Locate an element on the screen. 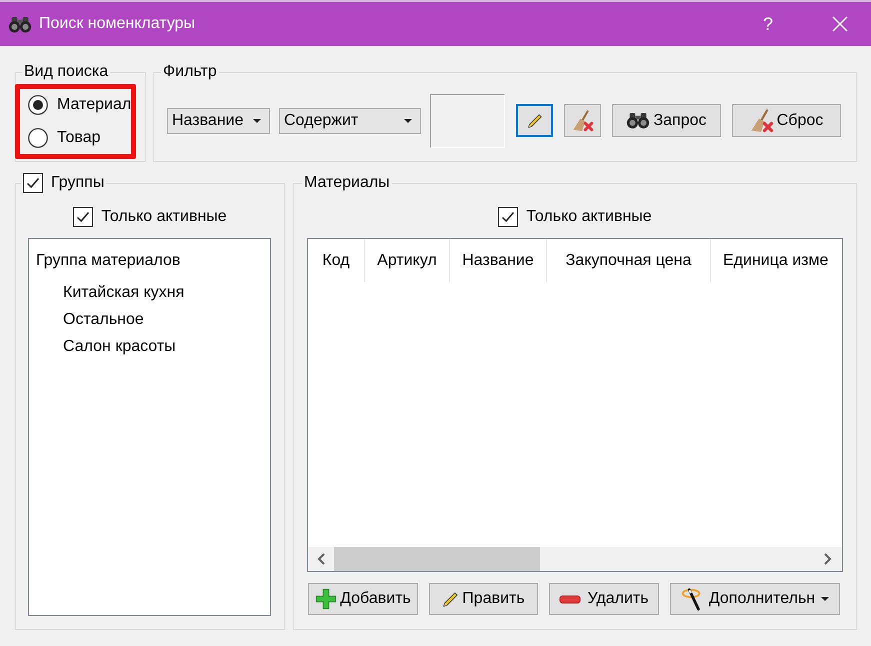  column-header: Название is located at coordinates (498, 260).